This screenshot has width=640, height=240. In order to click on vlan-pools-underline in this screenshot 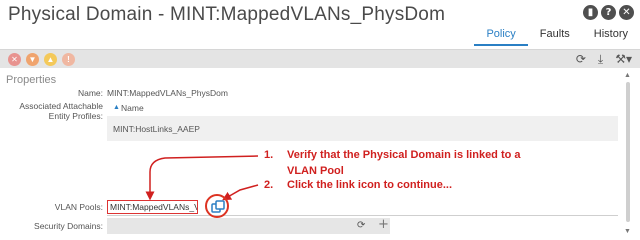, I will do `click(362, 215)`.